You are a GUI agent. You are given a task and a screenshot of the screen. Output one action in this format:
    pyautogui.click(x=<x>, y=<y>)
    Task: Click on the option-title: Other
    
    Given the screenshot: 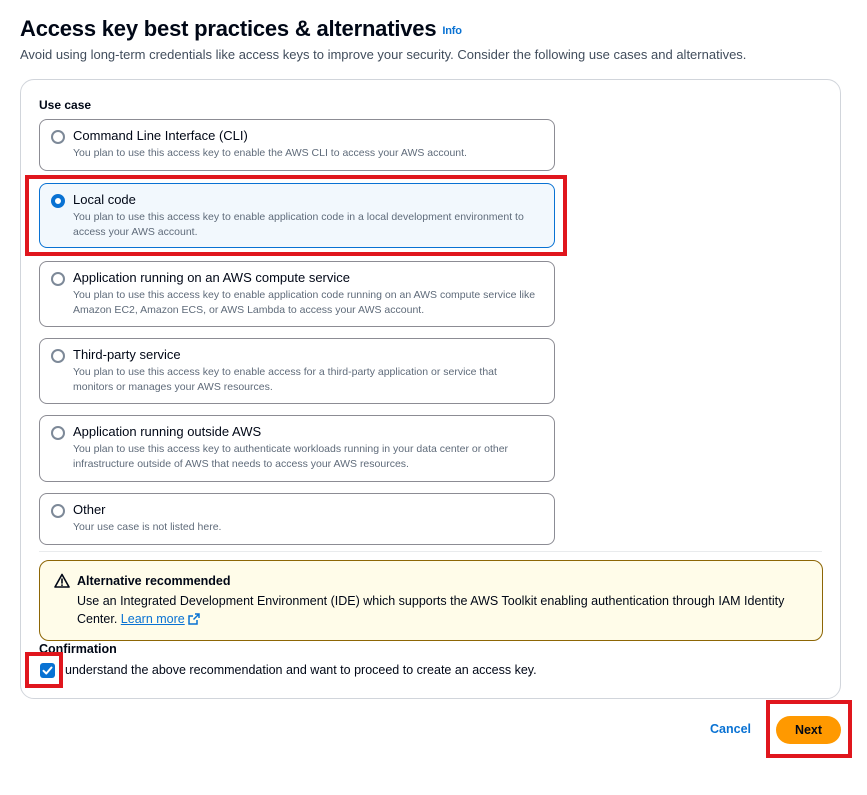 What is the action you would take?
    pyautogui.click(x=89, y=509)
    